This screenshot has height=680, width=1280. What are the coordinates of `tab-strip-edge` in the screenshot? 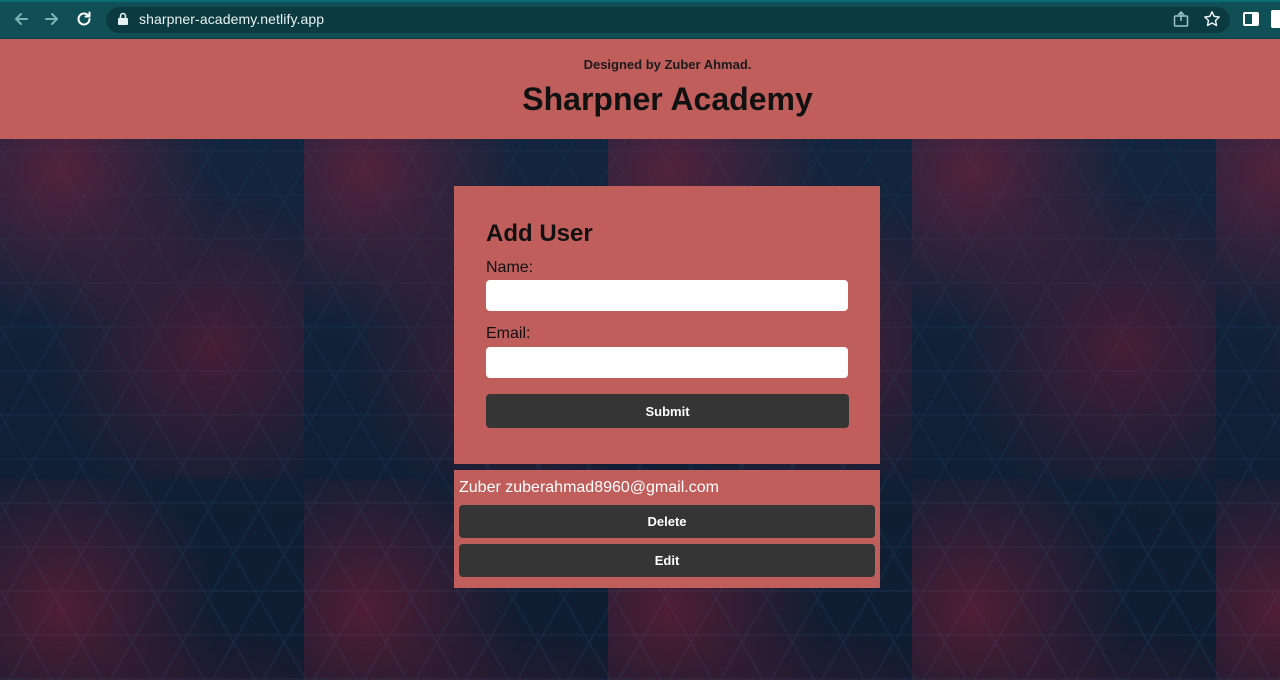 It's located at (640, 1).